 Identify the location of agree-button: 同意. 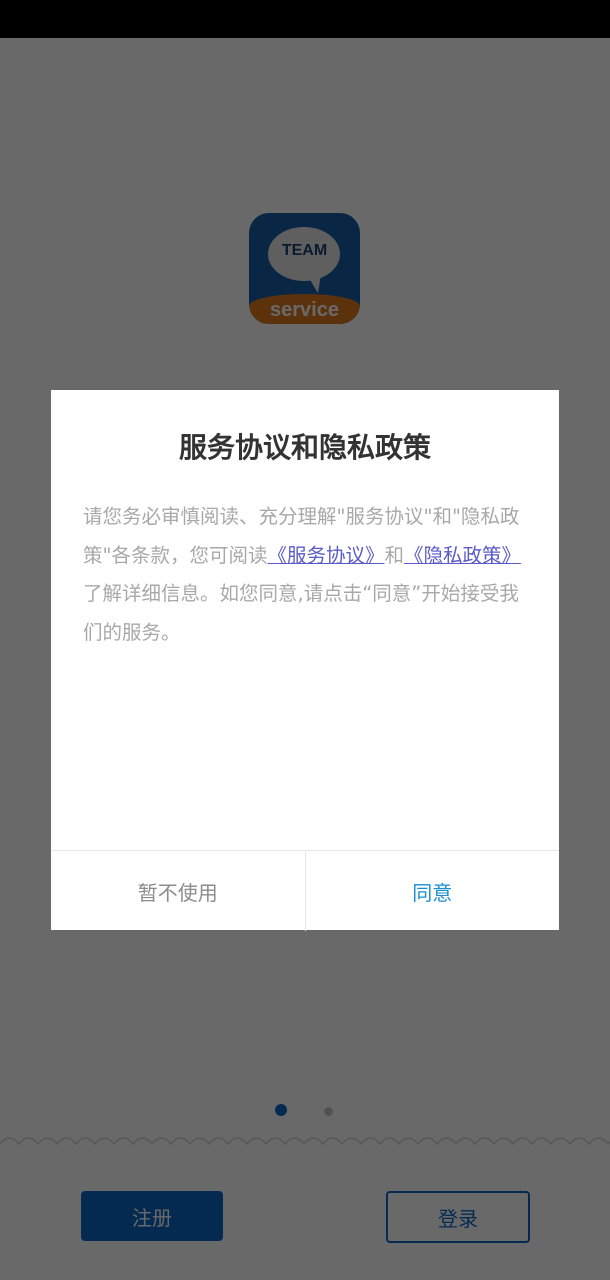
(433, 891).